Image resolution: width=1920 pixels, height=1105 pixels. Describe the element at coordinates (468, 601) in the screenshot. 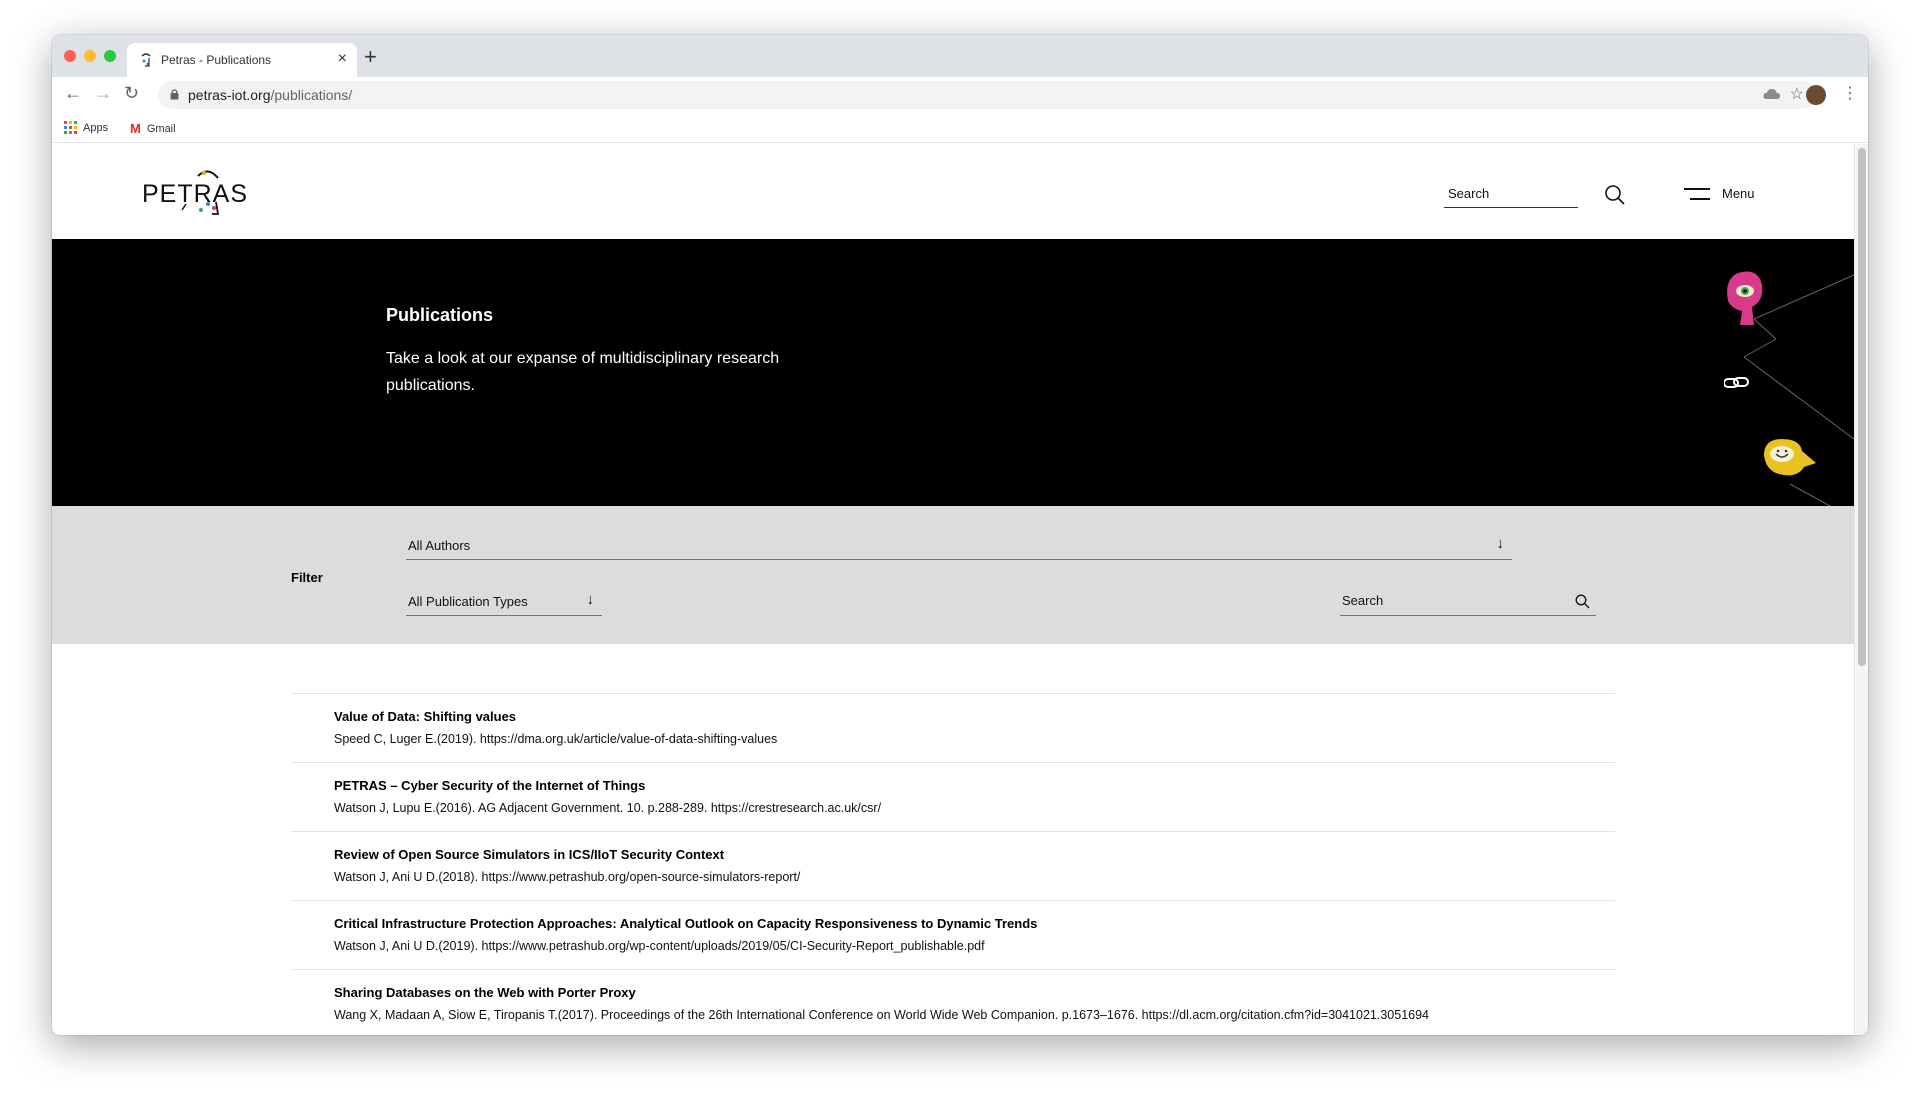

I see `publication-type-select-value: All Publication Types` at that location.